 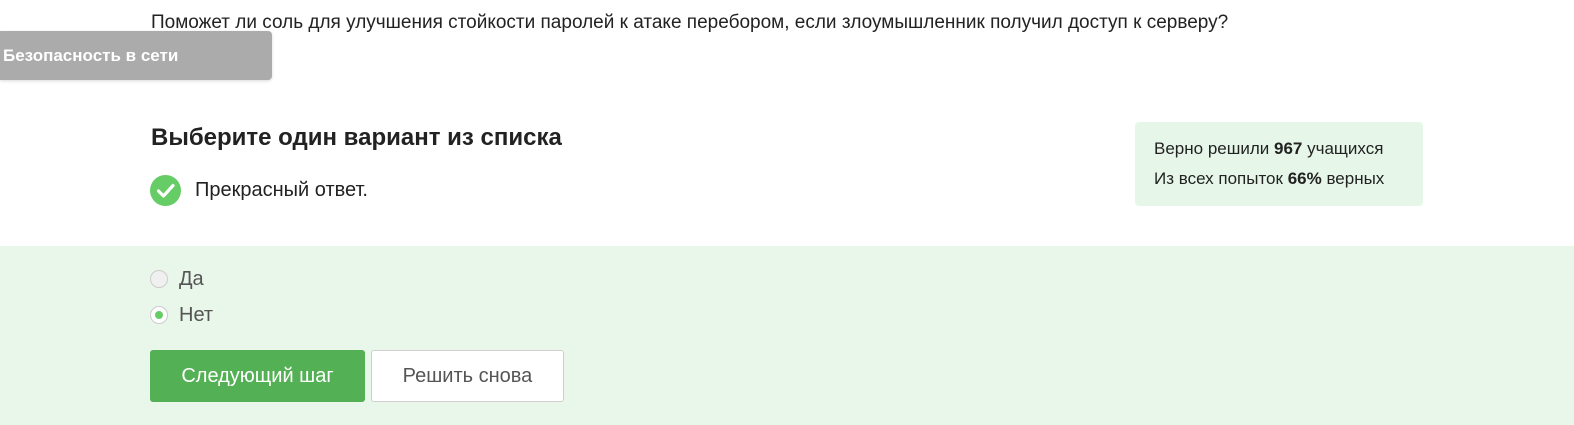 What do you see at coordinates (356, 137) in the screenshot?
I see `task-heading: Выберите один вариант из списка` at bounding box center [356, 137].